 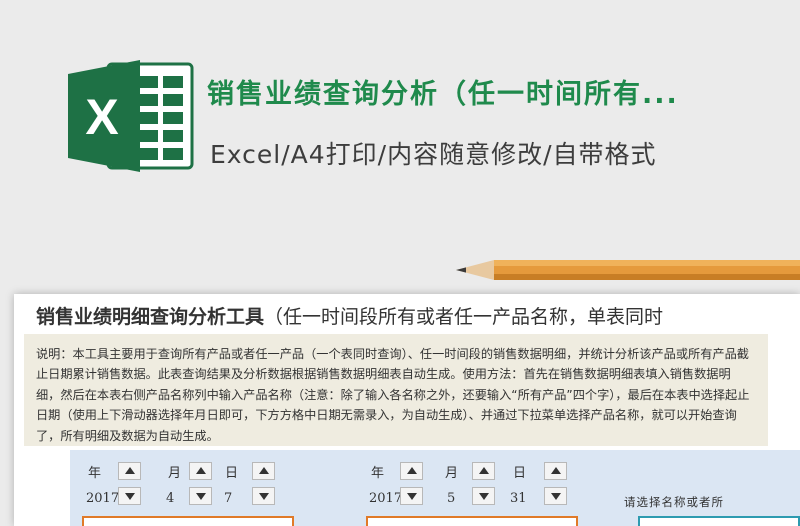 I want to click on sheet-title: 销售业绩明细查询分析工具（任一时间段所有或者任一产品名称，单表同时, so click(x=349, y=315).